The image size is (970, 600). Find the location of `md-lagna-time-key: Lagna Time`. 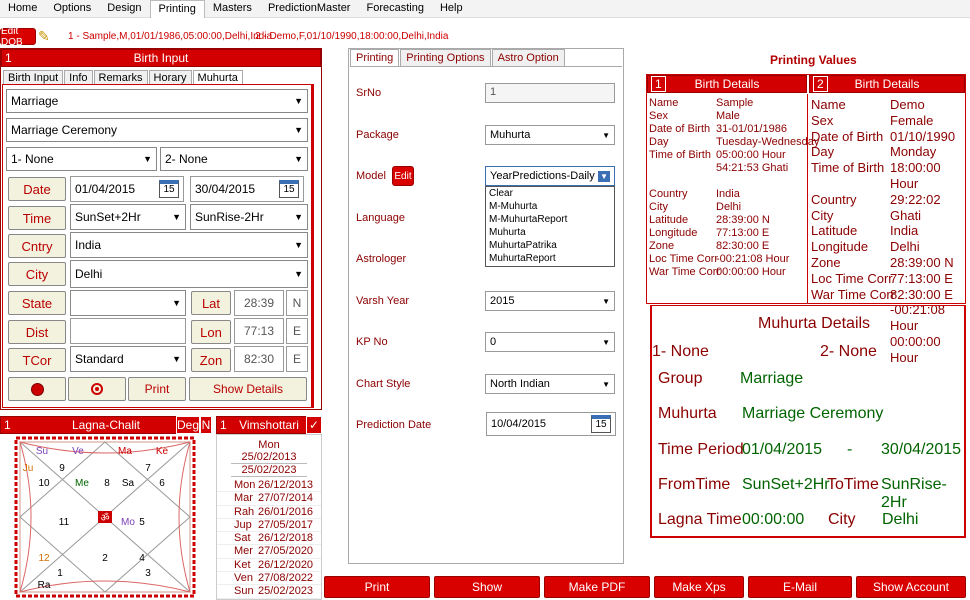

md-lagna-time-key: Lagna Time is located at coordinates (700, 519).